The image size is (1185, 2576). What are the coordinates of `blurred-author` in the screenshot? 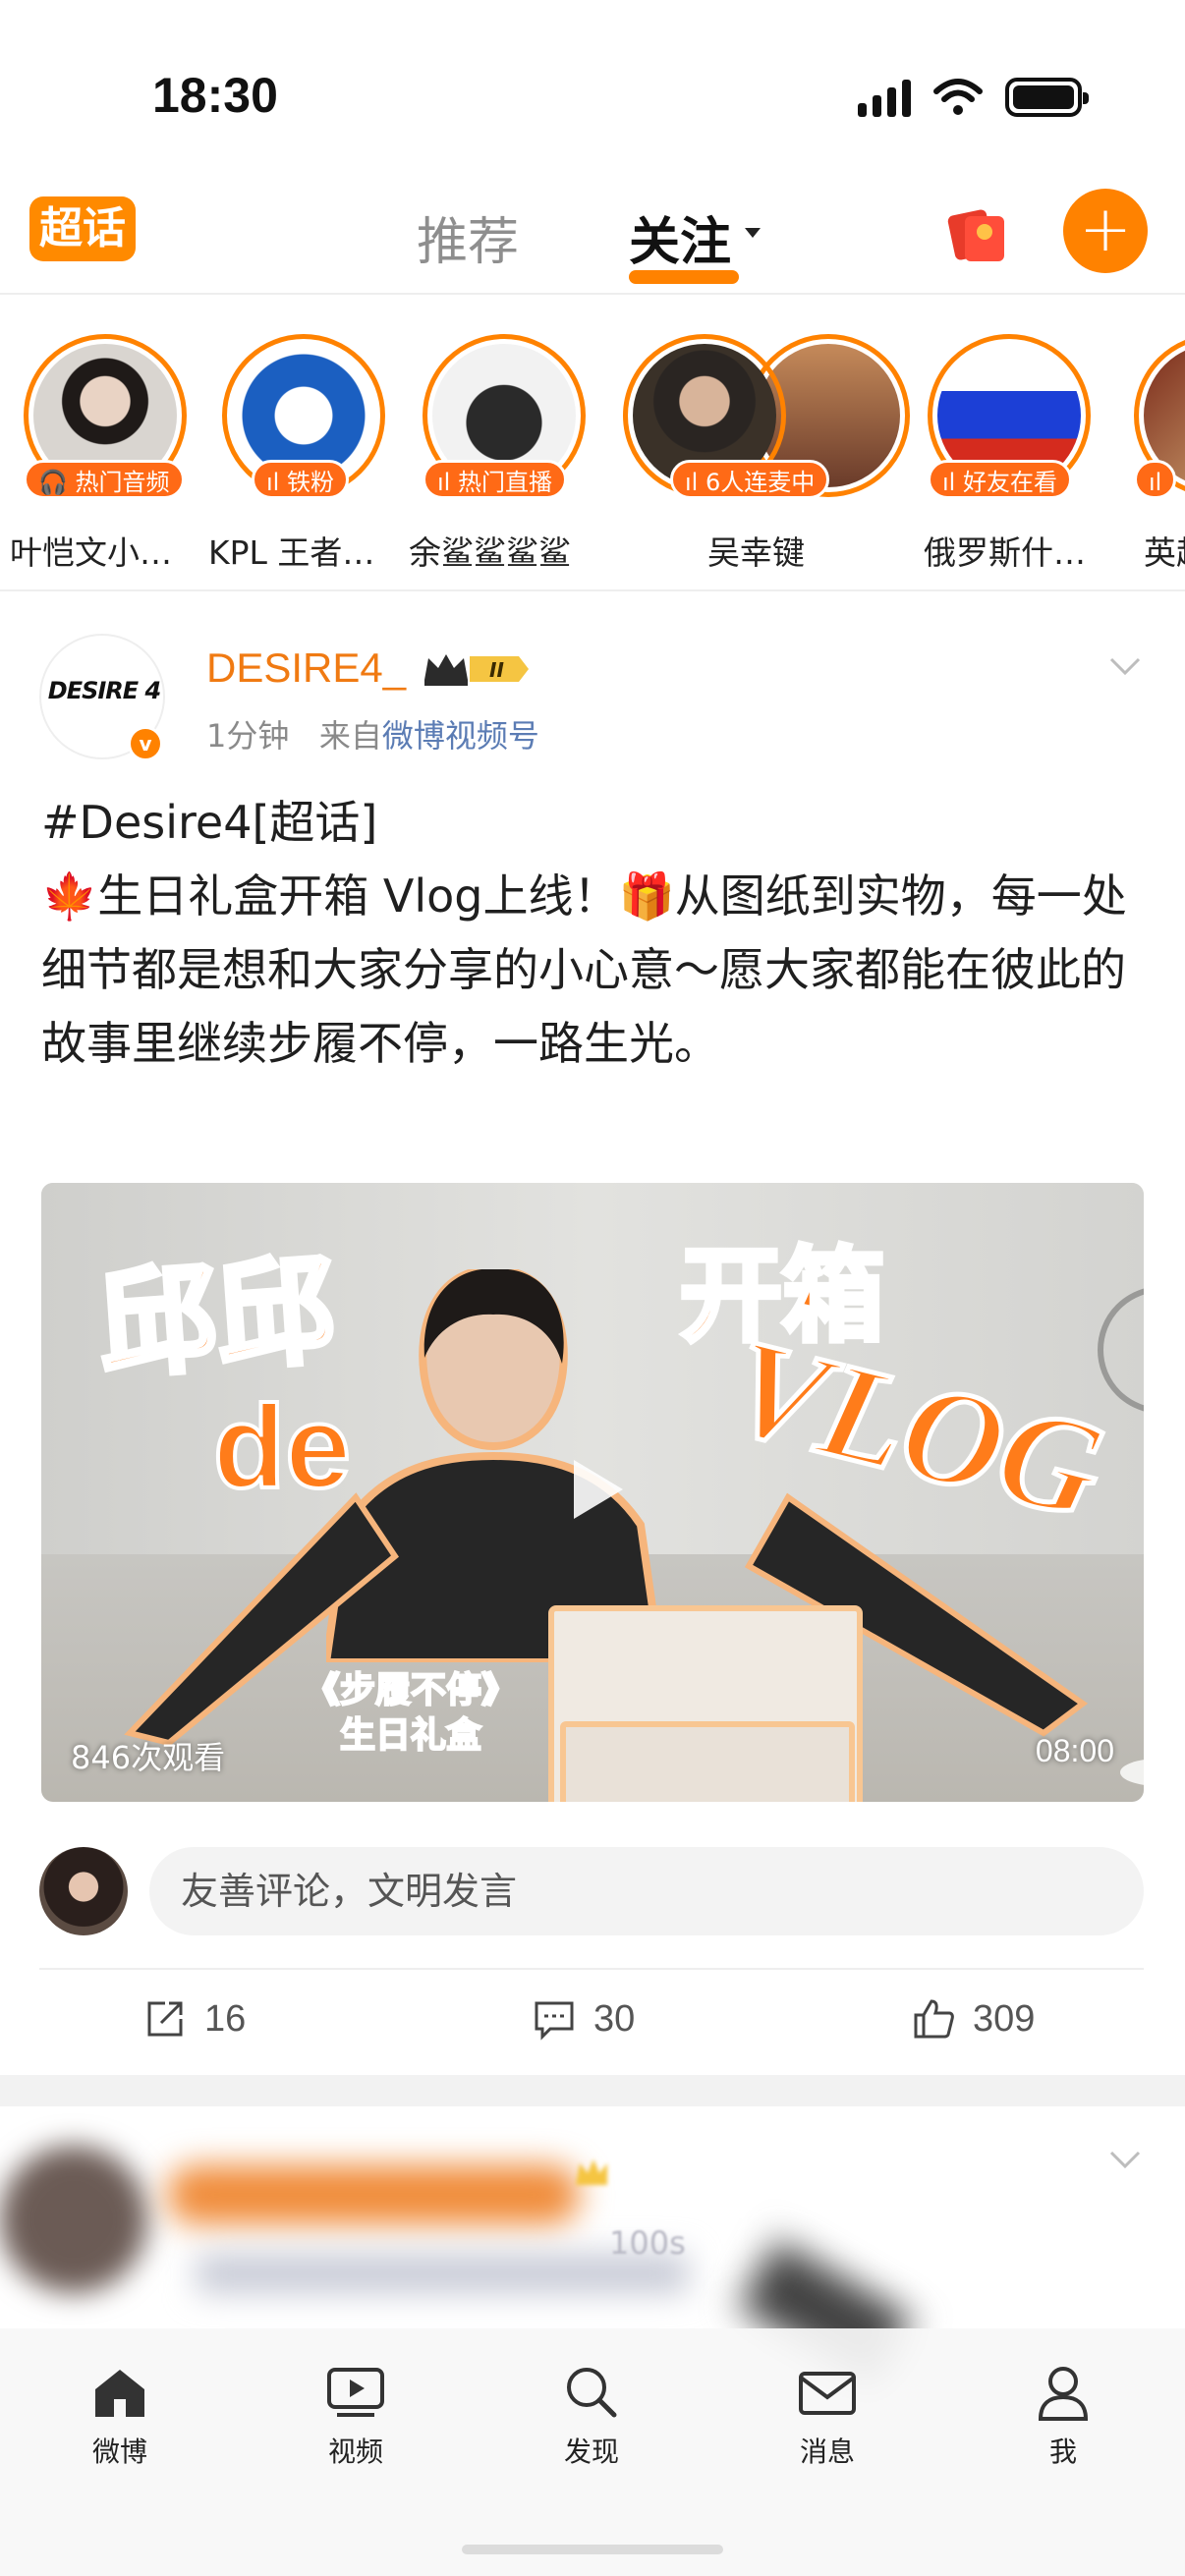 It's located at (374, 2194).